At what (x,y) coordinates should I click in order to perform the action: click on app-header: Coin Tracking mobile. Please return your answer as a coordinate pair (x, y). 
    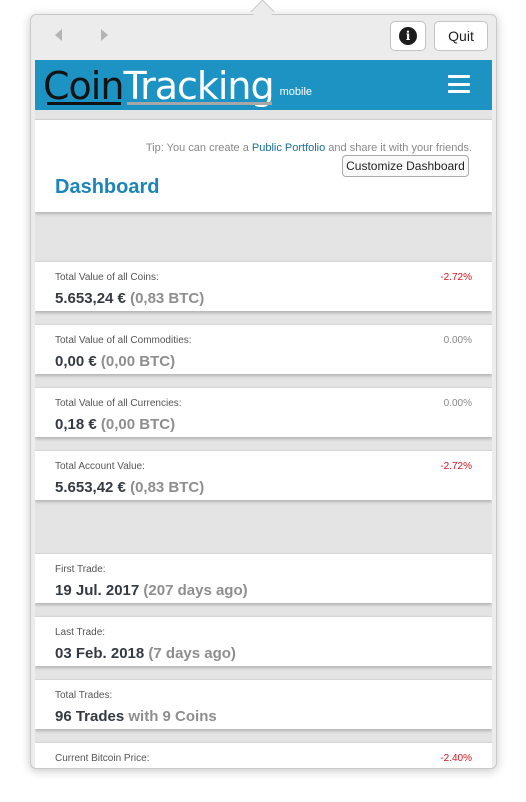
    Looking at the image, I should click on (263, 85).